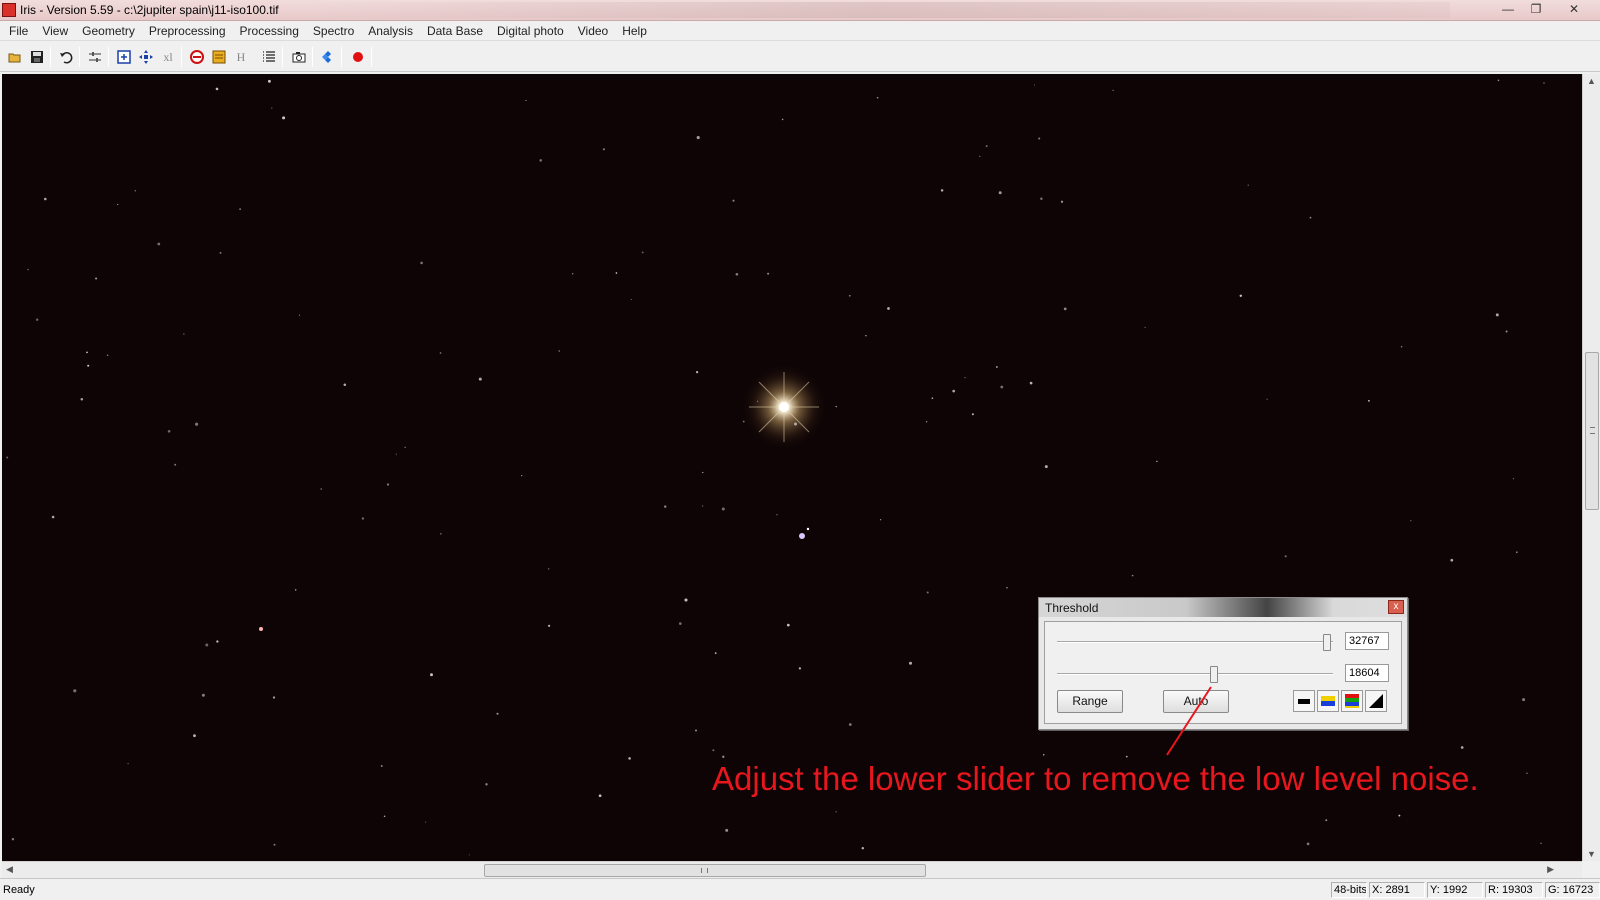 Image resolution: width=1600 pixels, height=900 pixels. Describe the element at coordinates (1352, 701) in the screenshot. I see `rgb-button` at that location.